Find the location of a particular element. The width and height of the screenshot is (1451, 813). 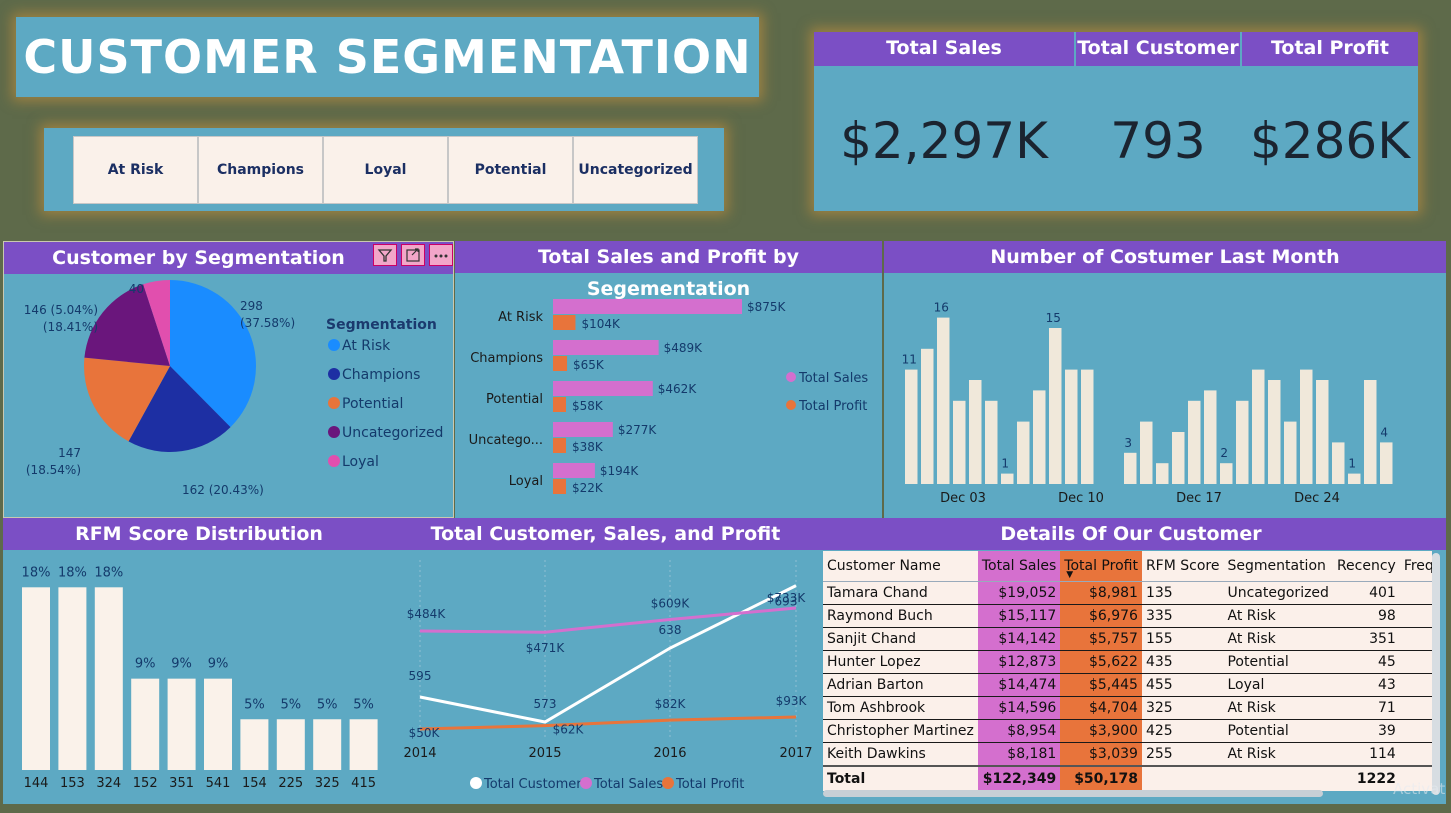

trend-legend-item: Total Customer is located at coordinates (532, 784).